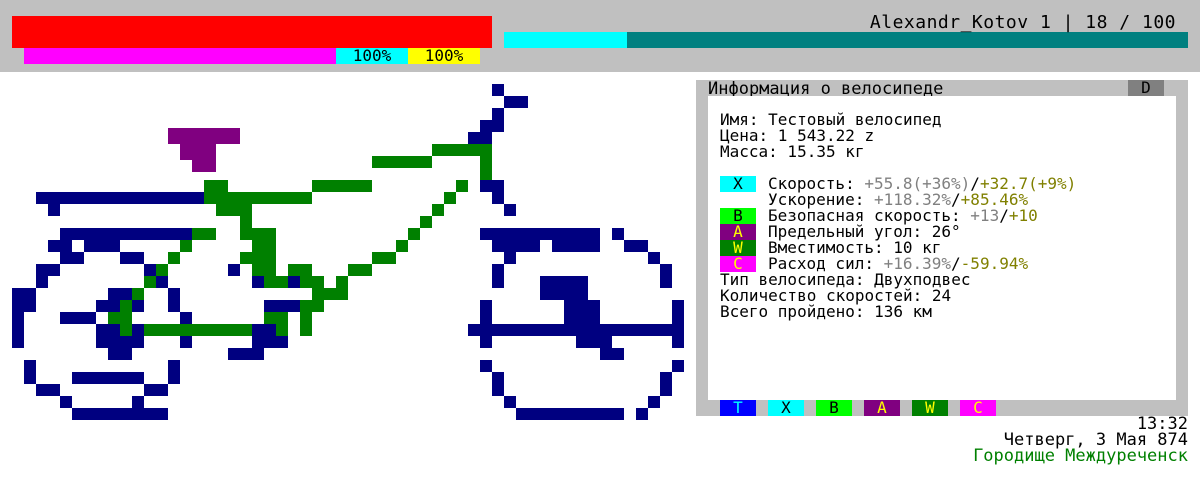 The image size is (1200, 480). What do you see at coordinates (204, 150) in the screenshot?
I see `bike-seat` at bounding box center [204, 150].